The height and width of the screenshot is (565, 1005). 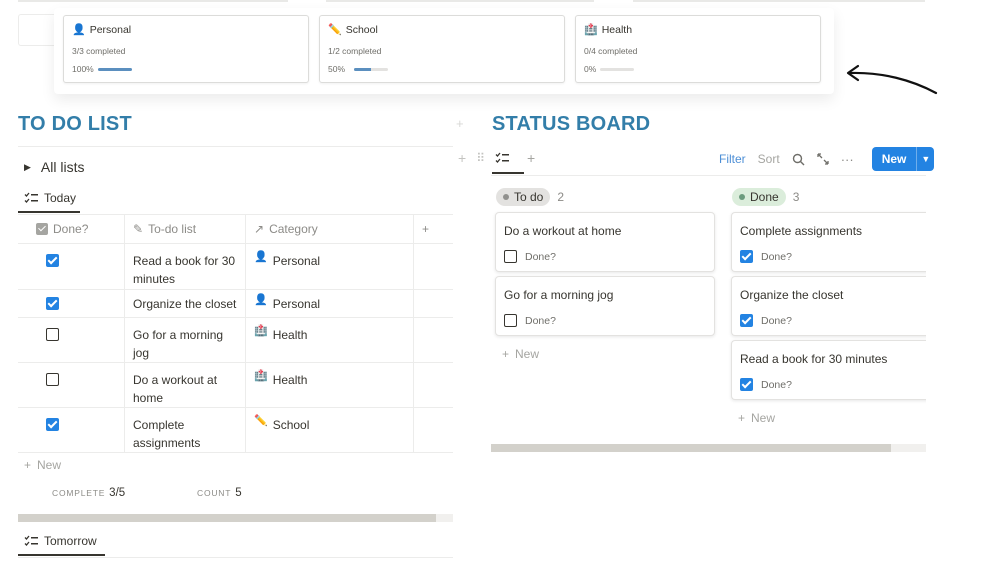 What do you see at coordinates (49, 212) in the screenshot?
I see `tab-today-underline` at bounding box center [49, 212].